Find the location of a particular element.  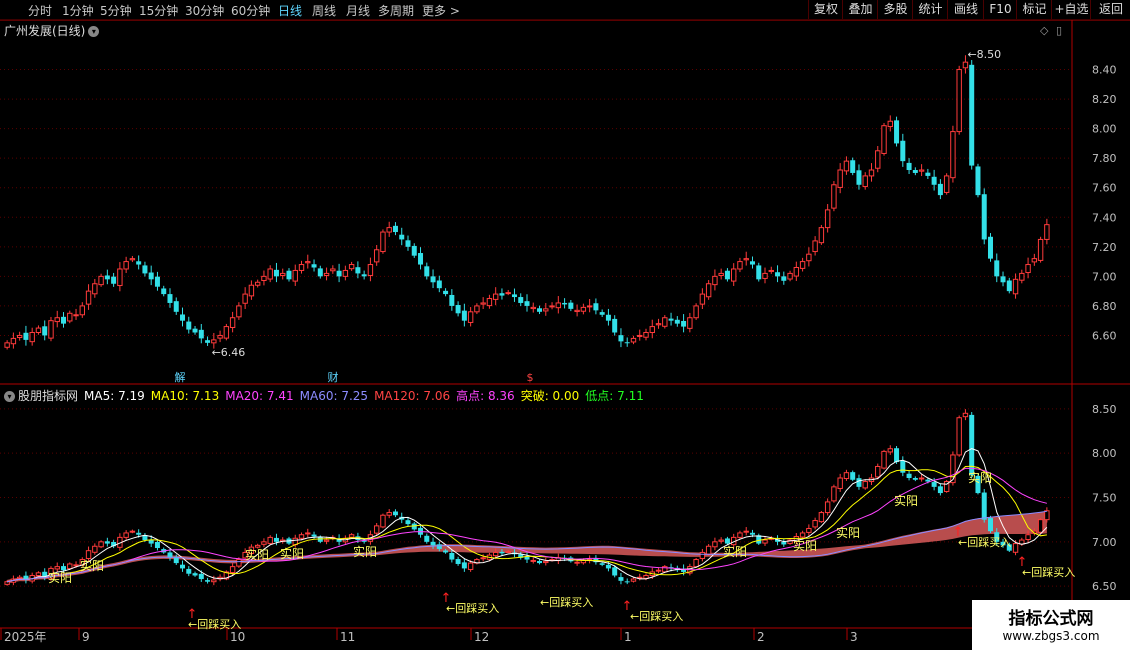

x-axis-label: 2025年 is located at coordinates (25, 637).